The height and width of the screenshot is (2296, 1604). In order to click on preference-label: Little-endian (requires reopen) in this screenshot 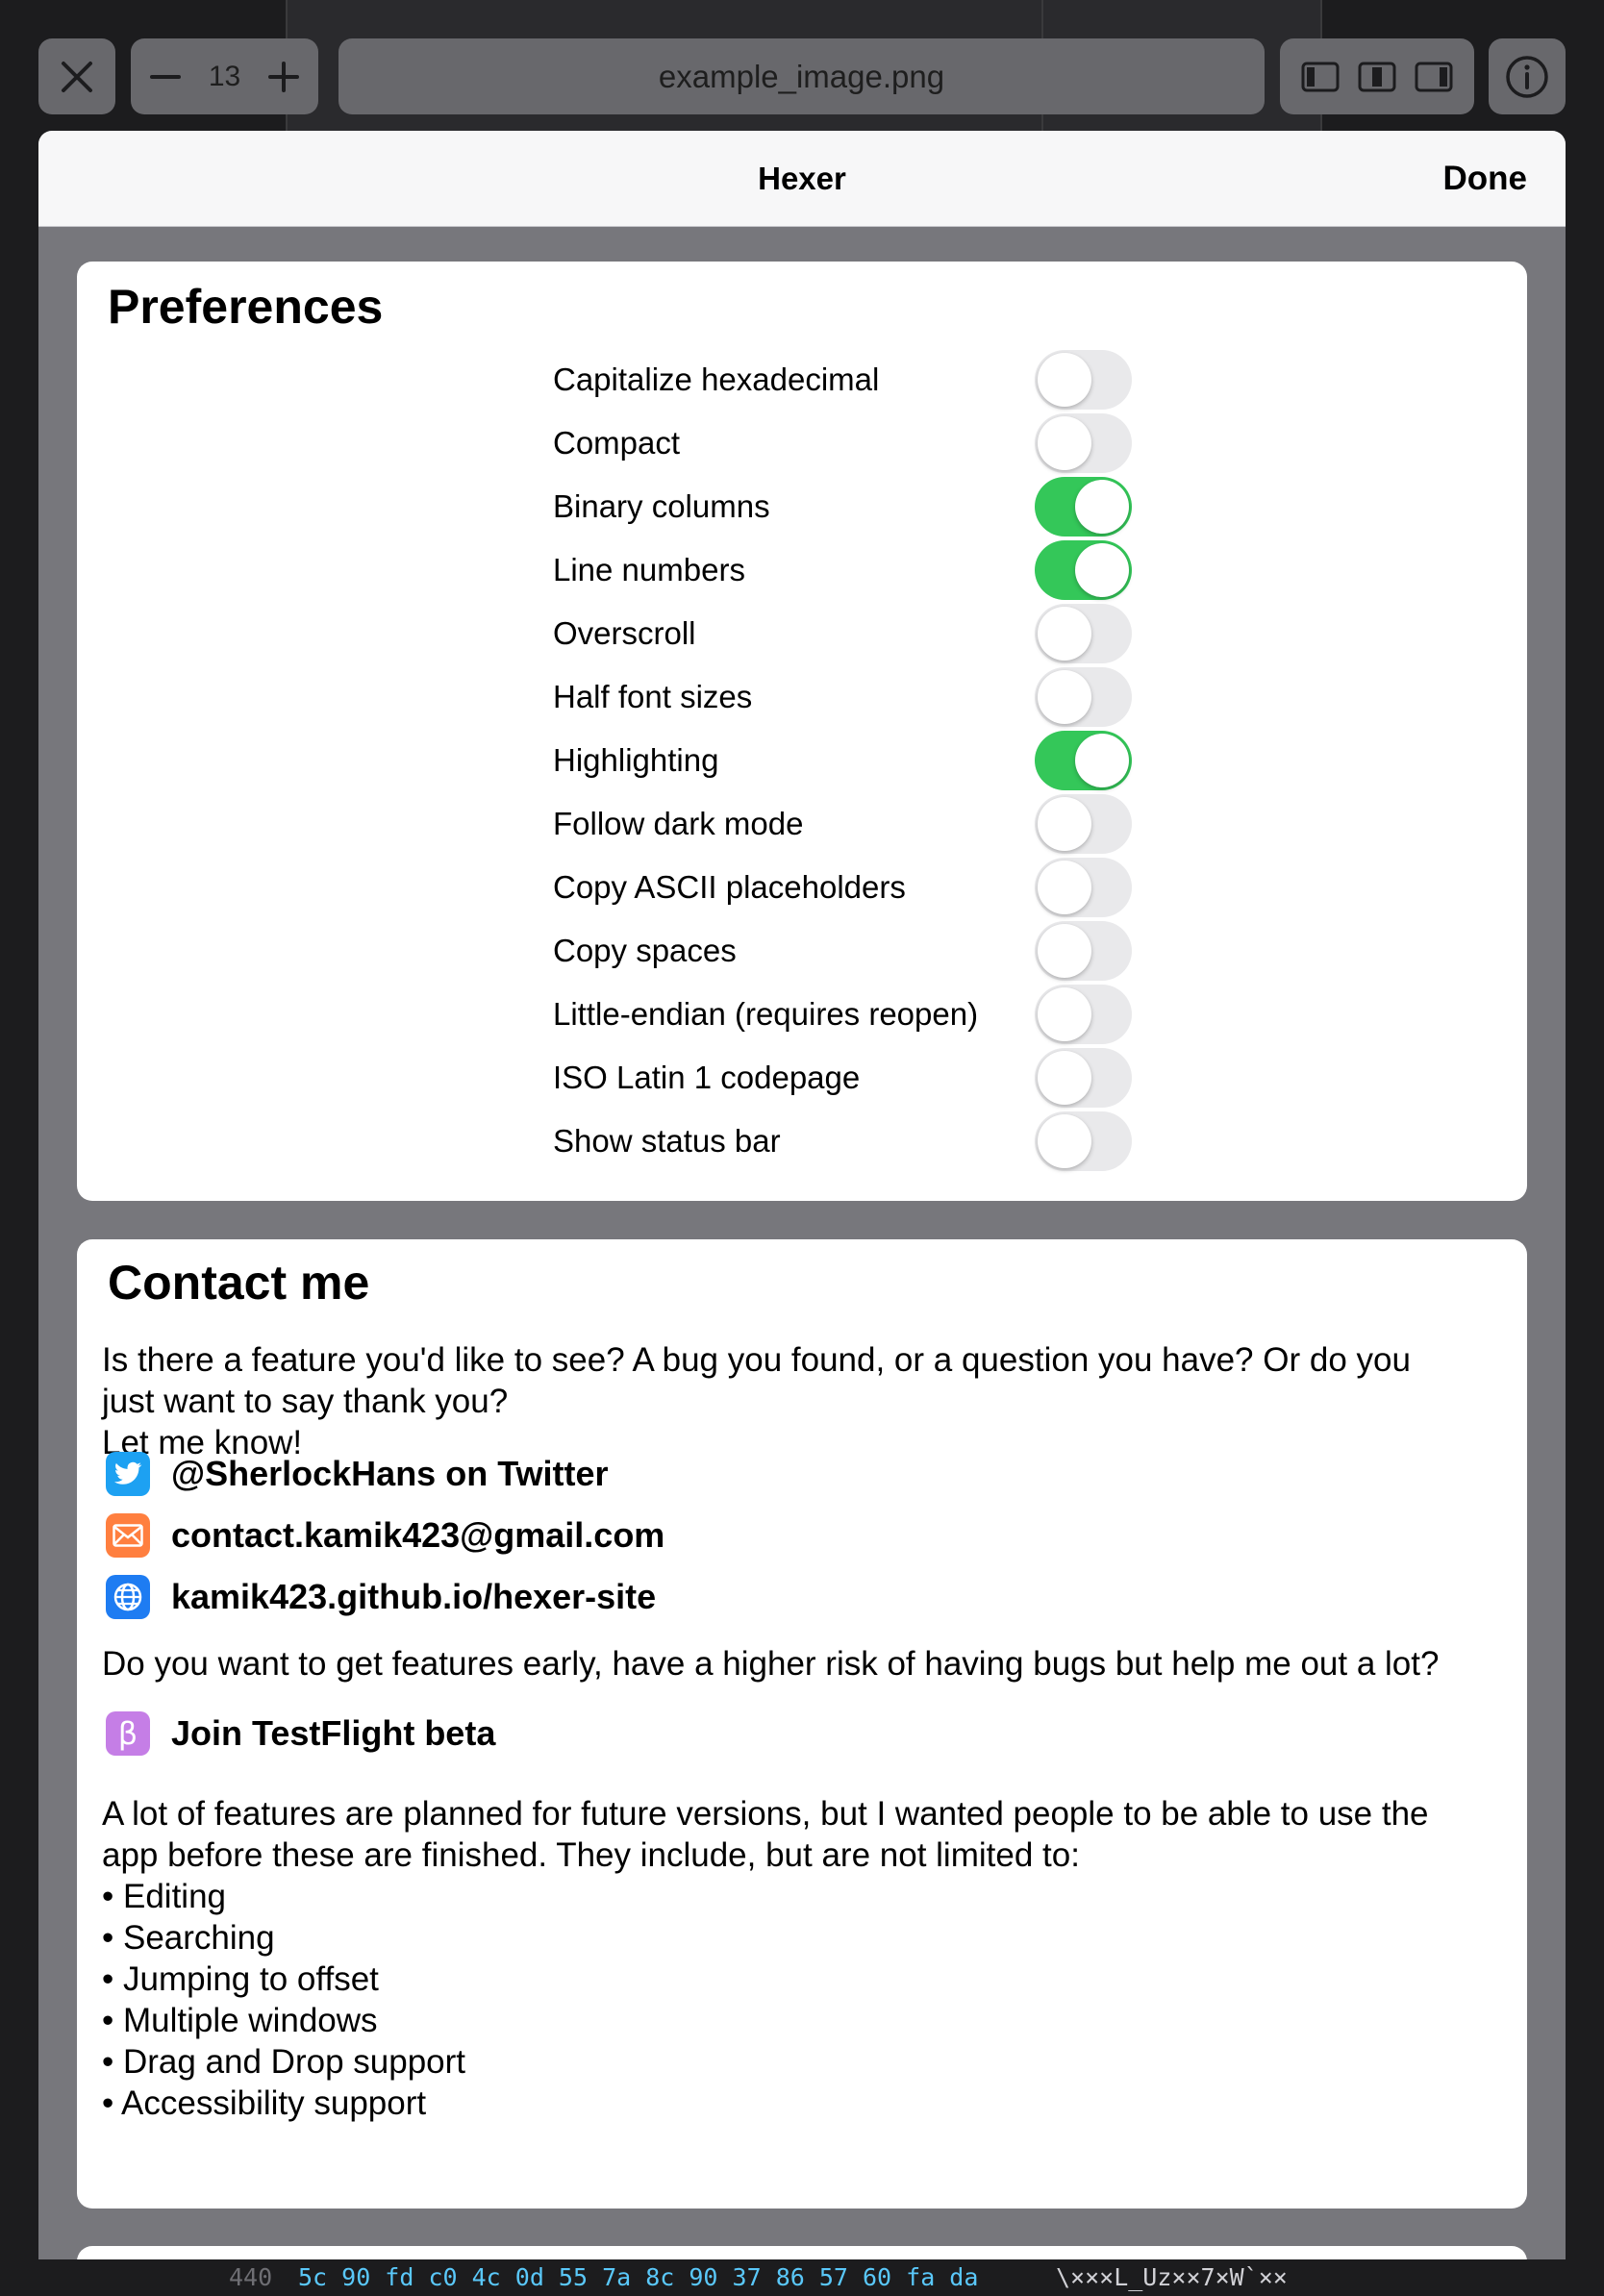, I will do `click(766, 1014)`.